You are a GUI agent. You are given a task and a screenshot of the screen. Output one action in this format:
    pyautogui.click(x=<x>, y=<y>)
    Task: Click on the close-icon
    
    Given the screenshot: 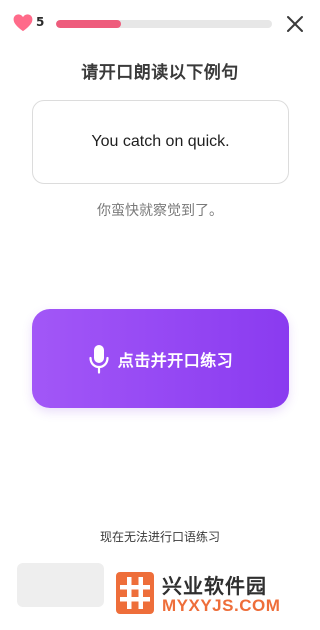 What is the action you would take?
    pyautogui.click(x=295, y=24)
    